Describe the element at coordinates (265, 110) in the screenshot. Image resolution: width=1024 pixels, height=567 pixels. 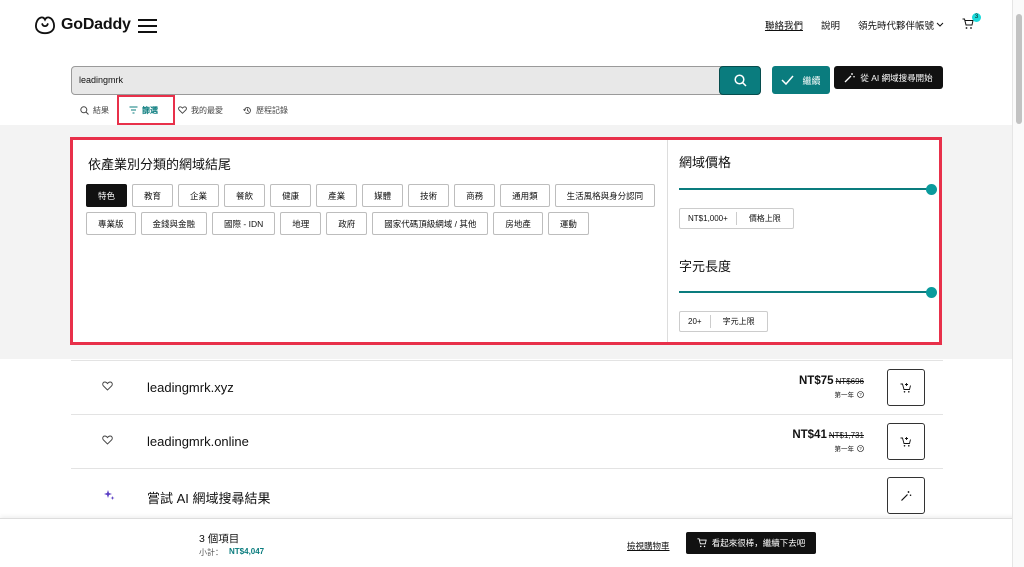
I see `tab-history: 歷程記錄` at that location.